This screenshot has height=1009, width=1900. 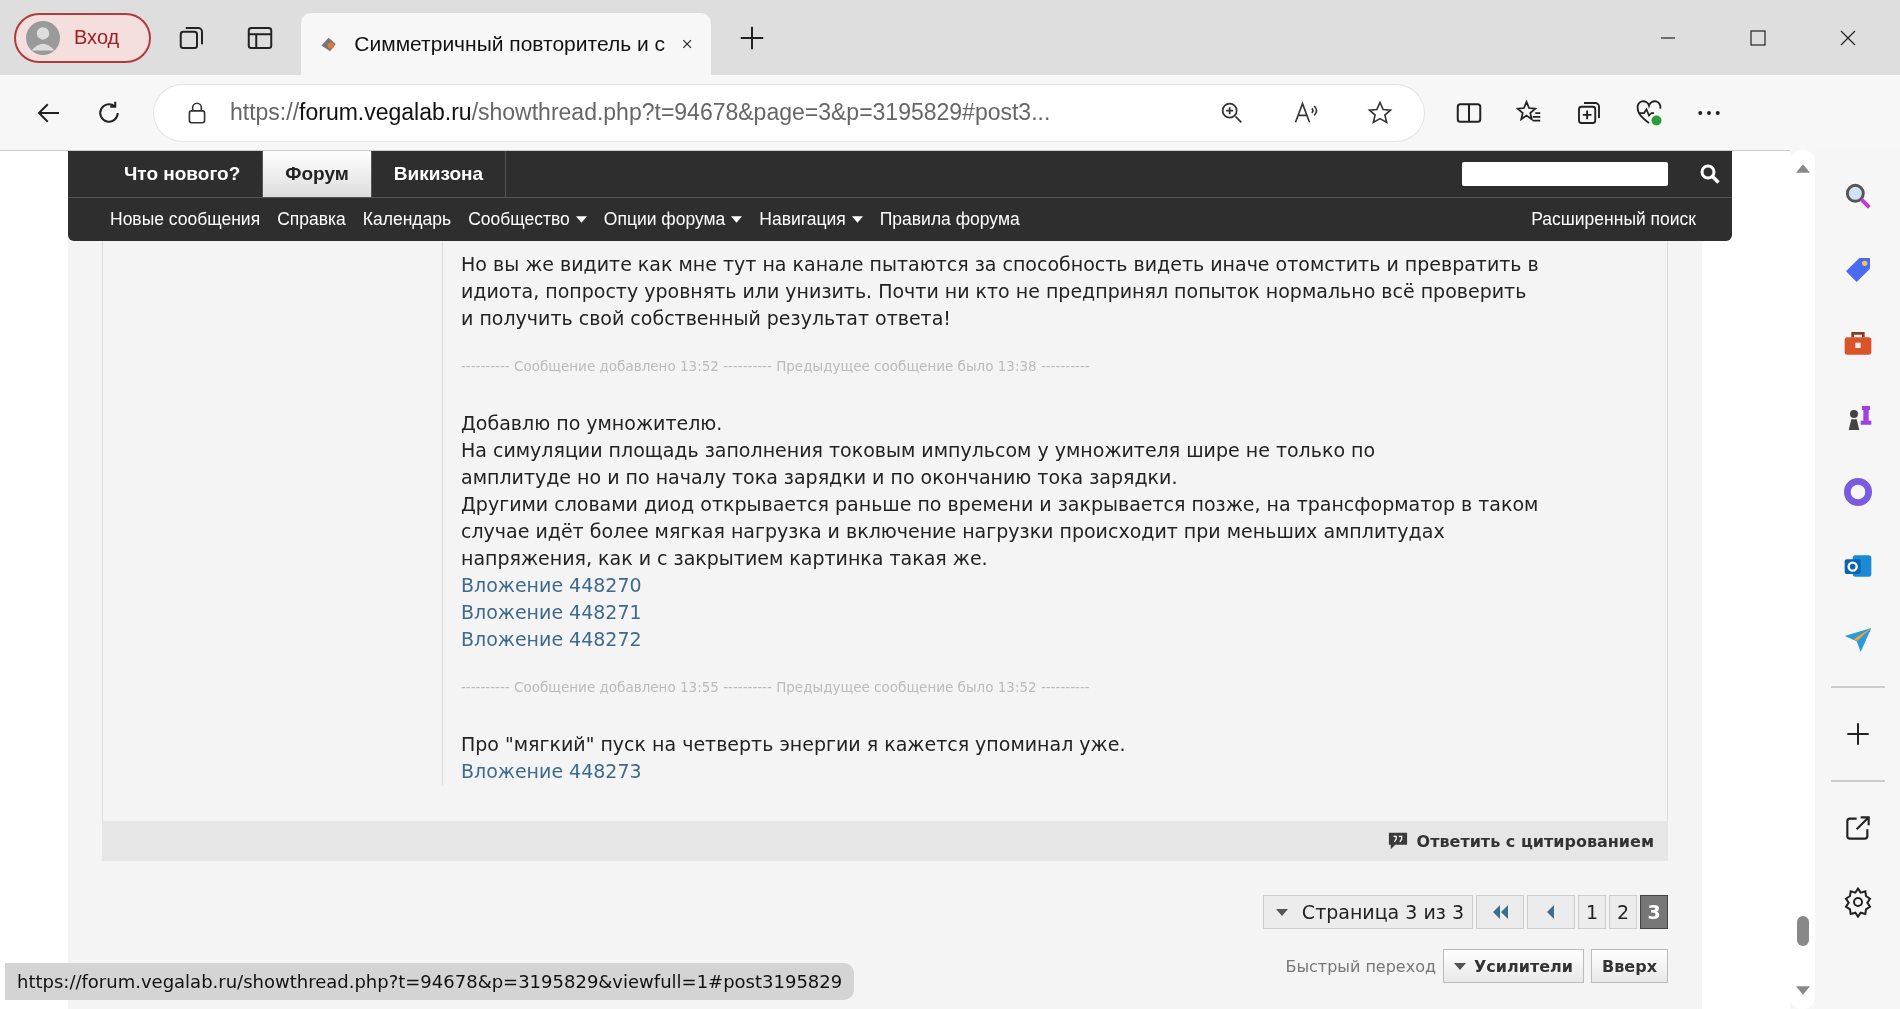 I want to click on avatar-icon, so click(x=43, y=37).